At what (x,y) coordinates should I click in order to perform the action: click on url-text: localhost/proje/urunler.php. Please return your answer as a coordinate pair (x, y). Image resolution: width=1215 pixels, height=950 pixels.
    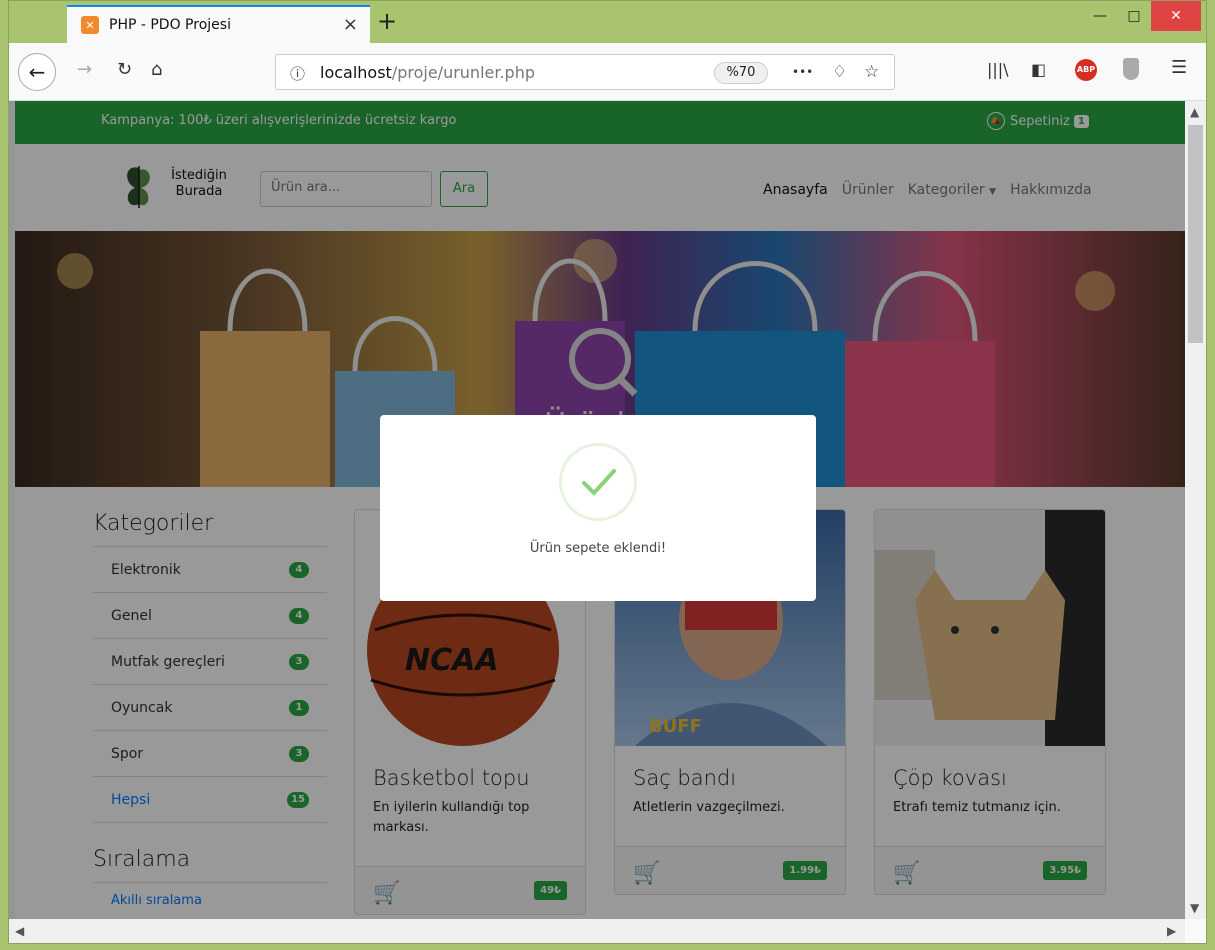
    Looking at the image, I should click on (427, 72).